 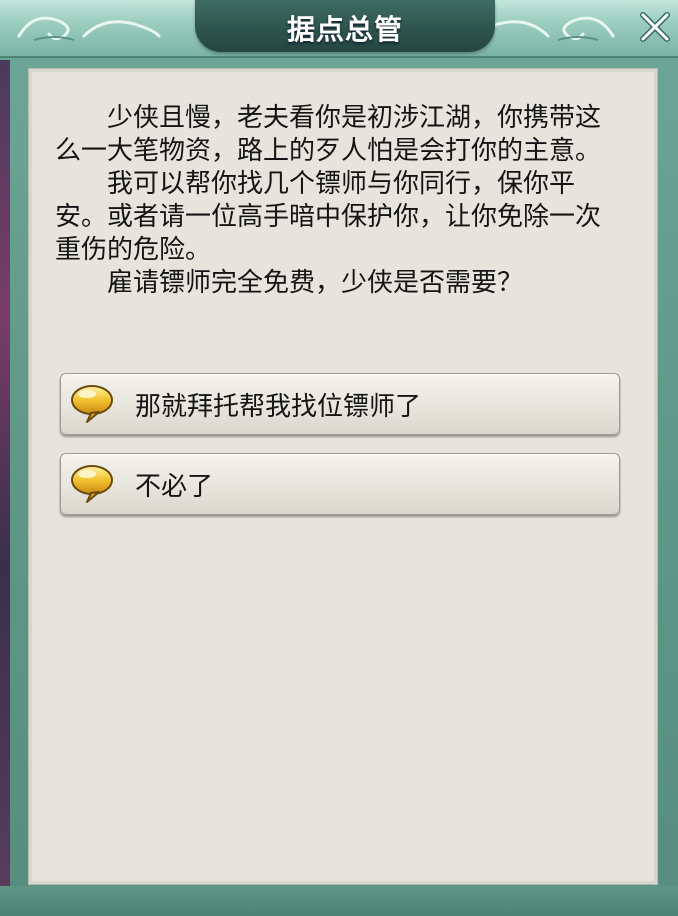 I want to click on dialog-header: 据点总管, so click(x=339, y=29).